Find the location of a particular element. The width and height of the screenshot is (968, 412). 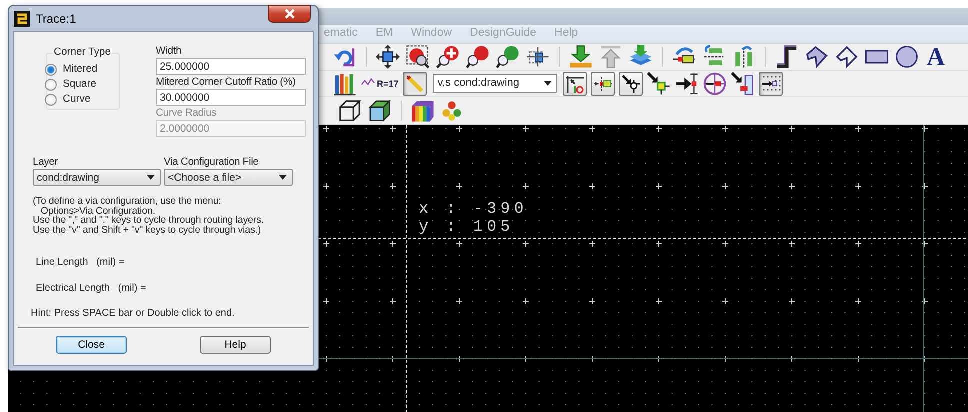

curve-radius-field: 2.0000000 is located at coordinates (231, 128).